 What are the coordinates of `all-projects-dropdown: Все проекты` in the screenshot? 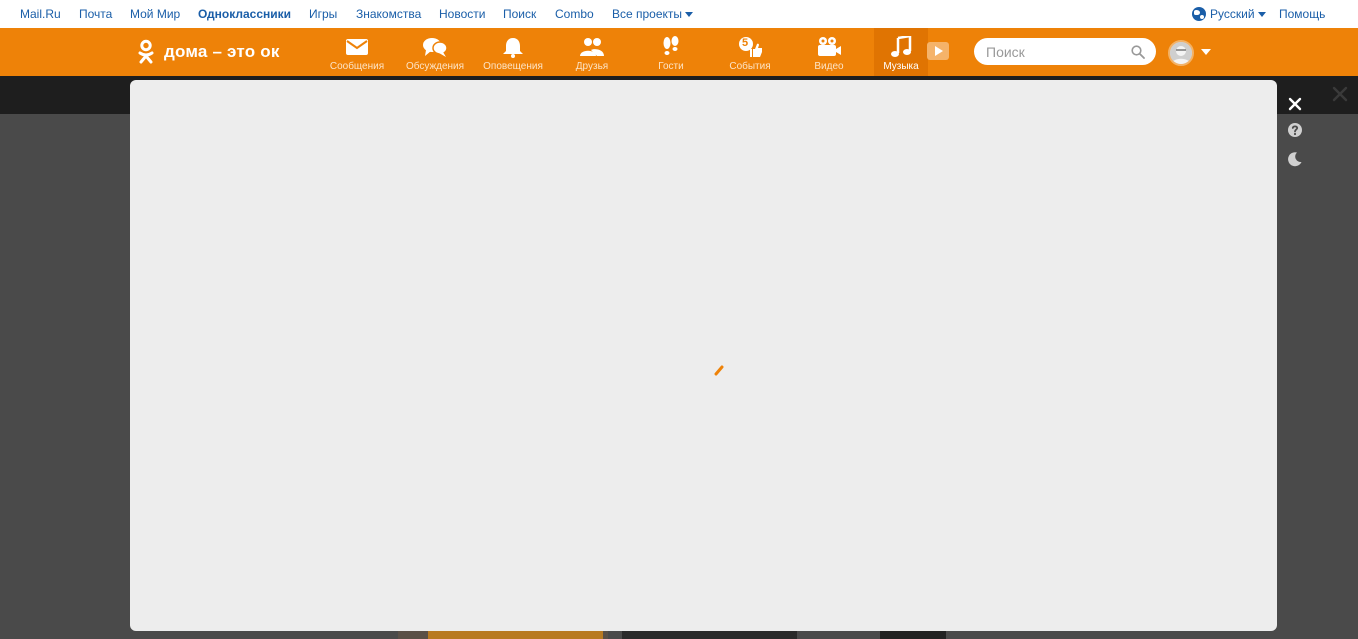 It's located at (653, 14).